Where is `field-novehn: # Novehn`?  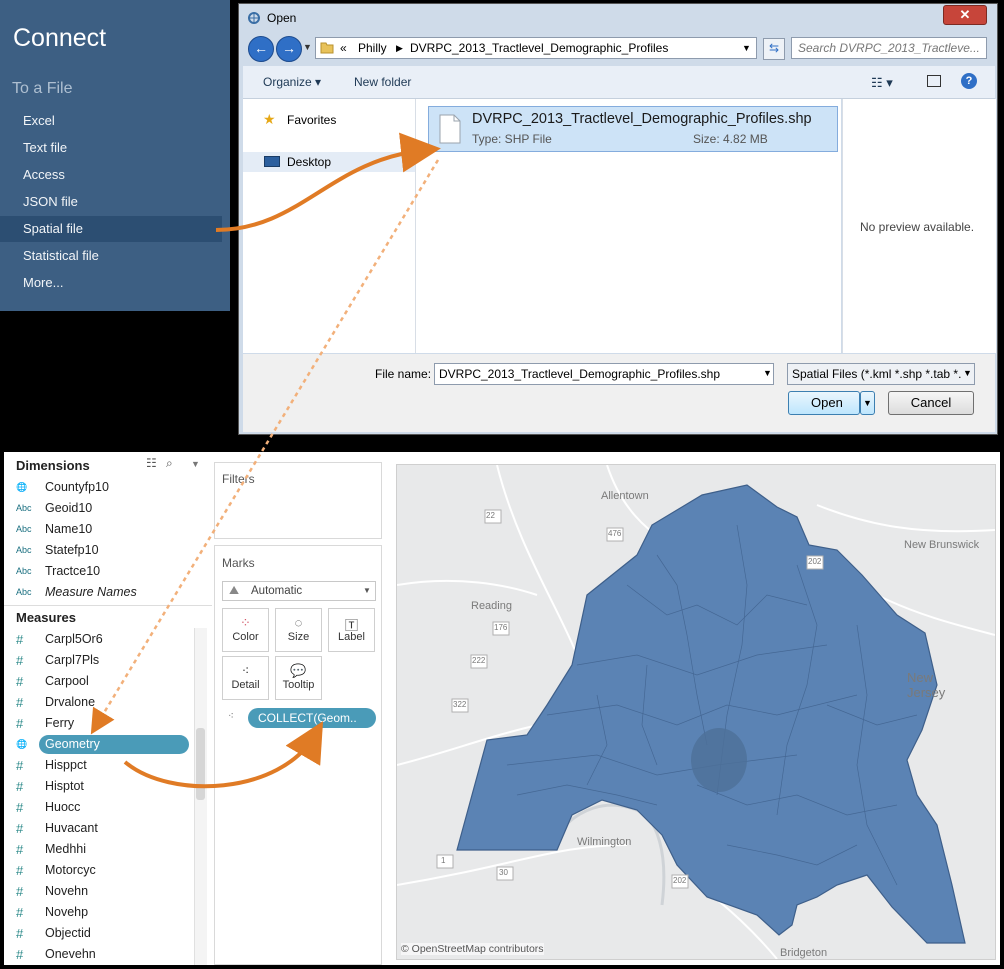 field-novehn: # Novehn is located at coordinates (101, 891).